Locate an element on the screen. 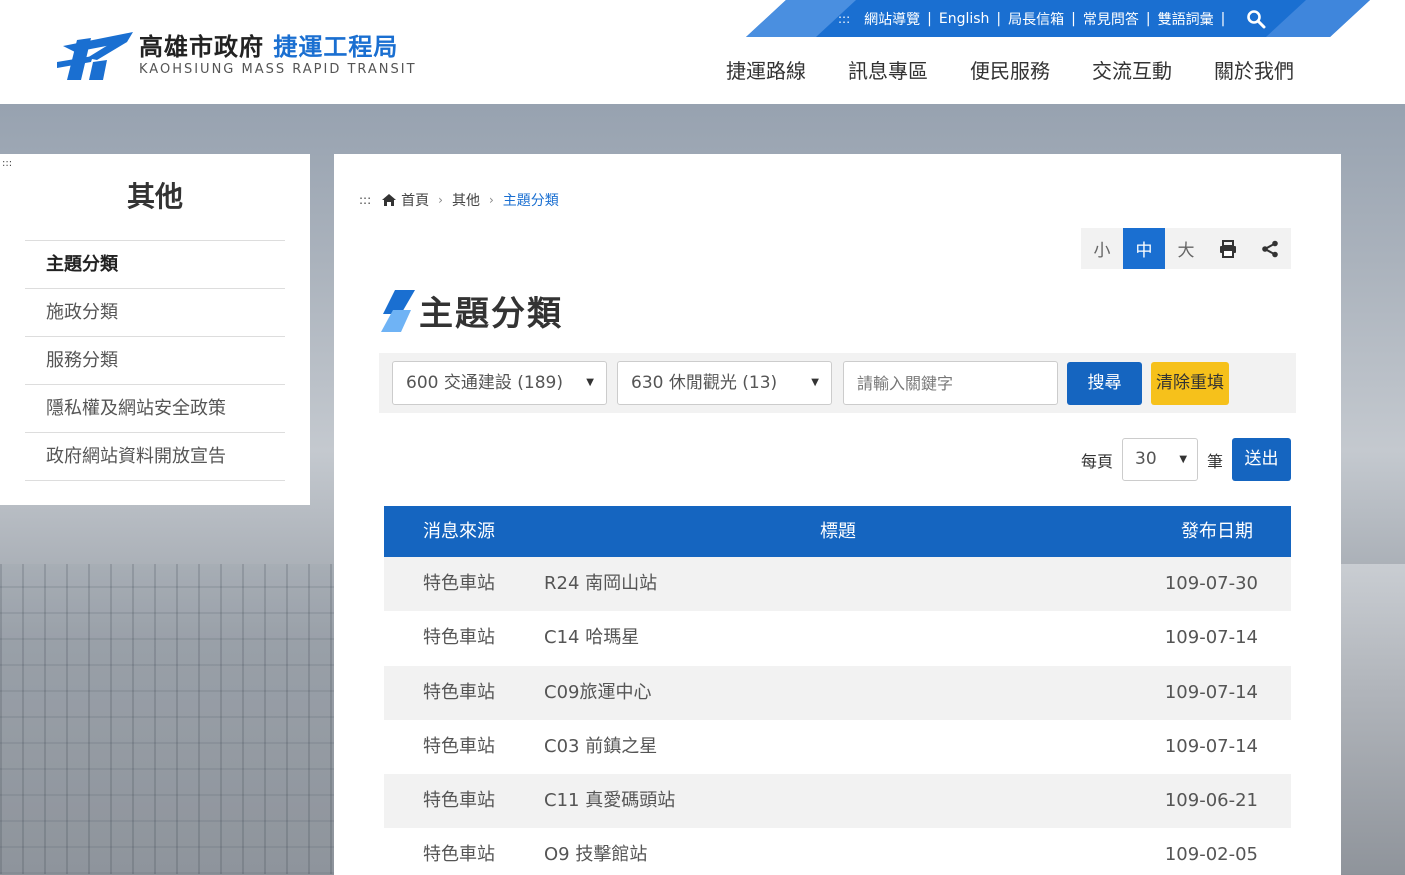 The height and width of the screenshot is (875, 1405). header-title: 標題 is located at coordinates (838, 531).